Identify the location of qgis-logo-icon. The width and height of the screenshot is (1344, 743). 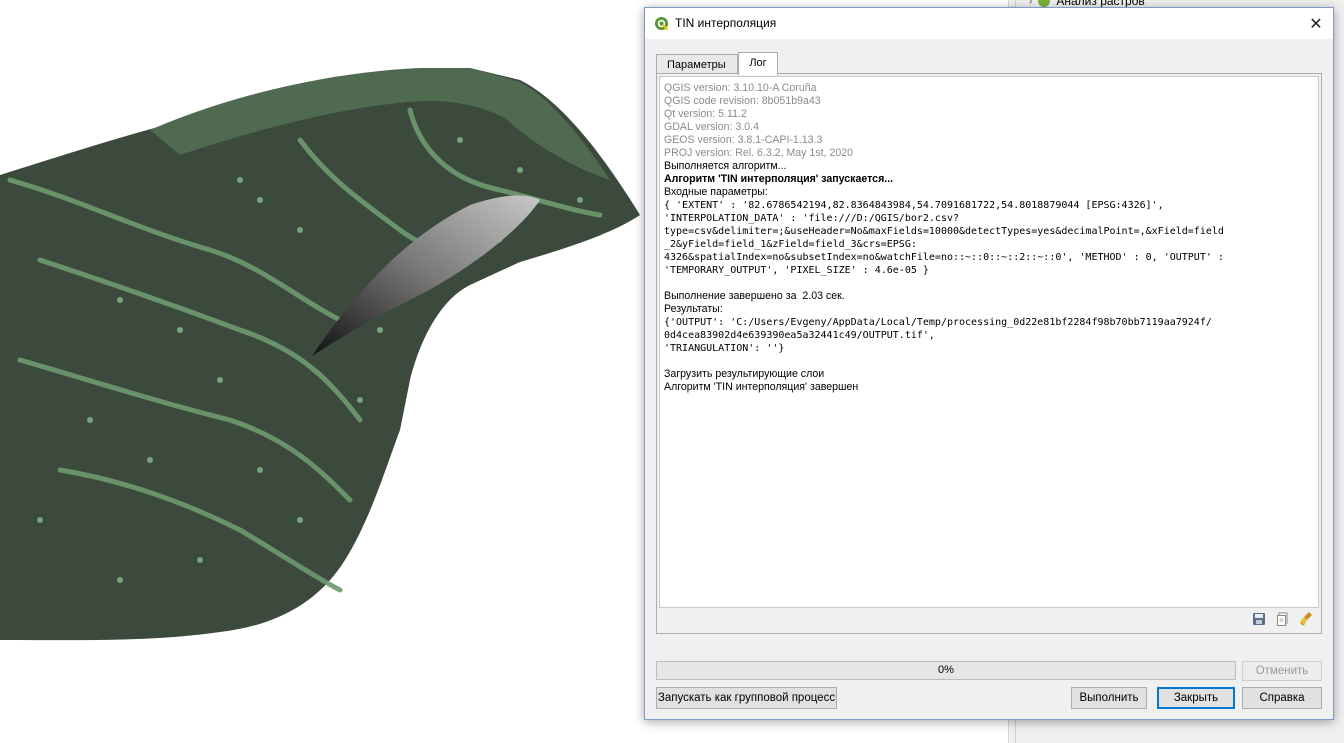
(661, 23).